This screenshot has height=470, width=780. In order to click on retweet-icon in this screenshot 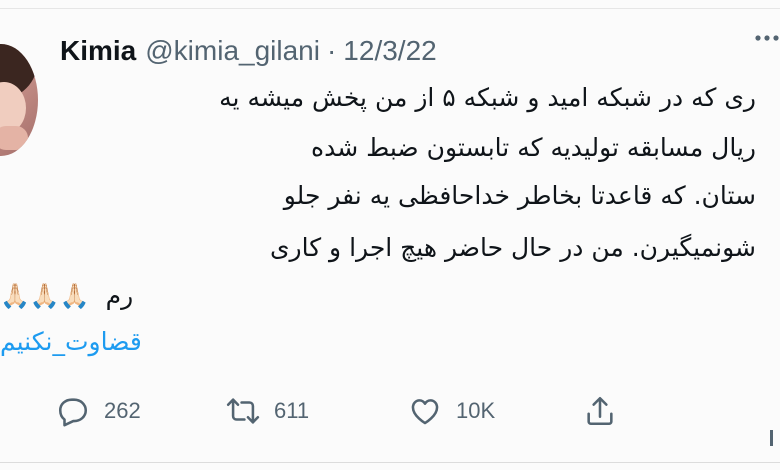, I will do `click(243, 411)`.